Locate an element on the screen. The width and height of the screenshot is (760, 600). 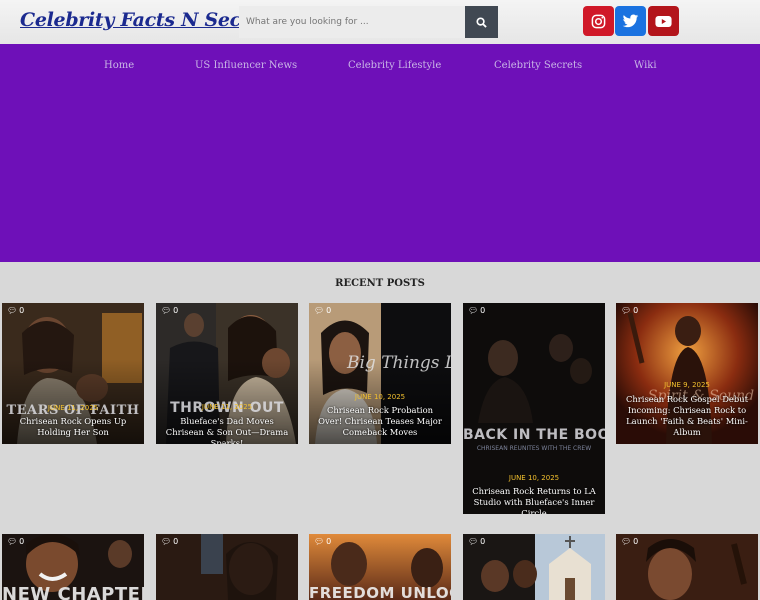
post-card: FREEDOM UNLOCKED 💬︎0 is located at coordinates (380, 567).